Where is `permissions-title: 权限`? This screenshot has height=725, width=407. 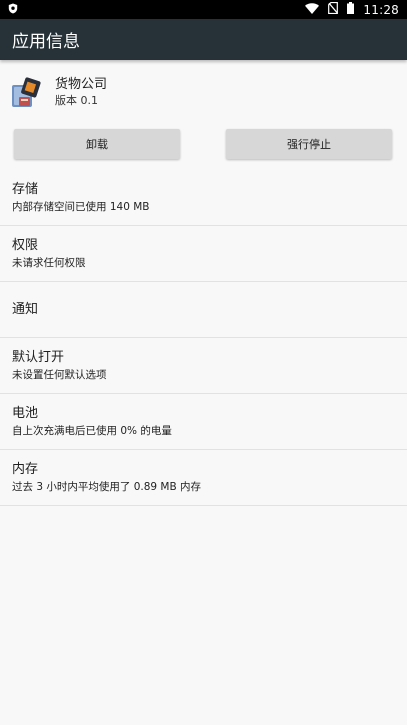 permissions-title: 权限 is located at coordinates (25, 245).